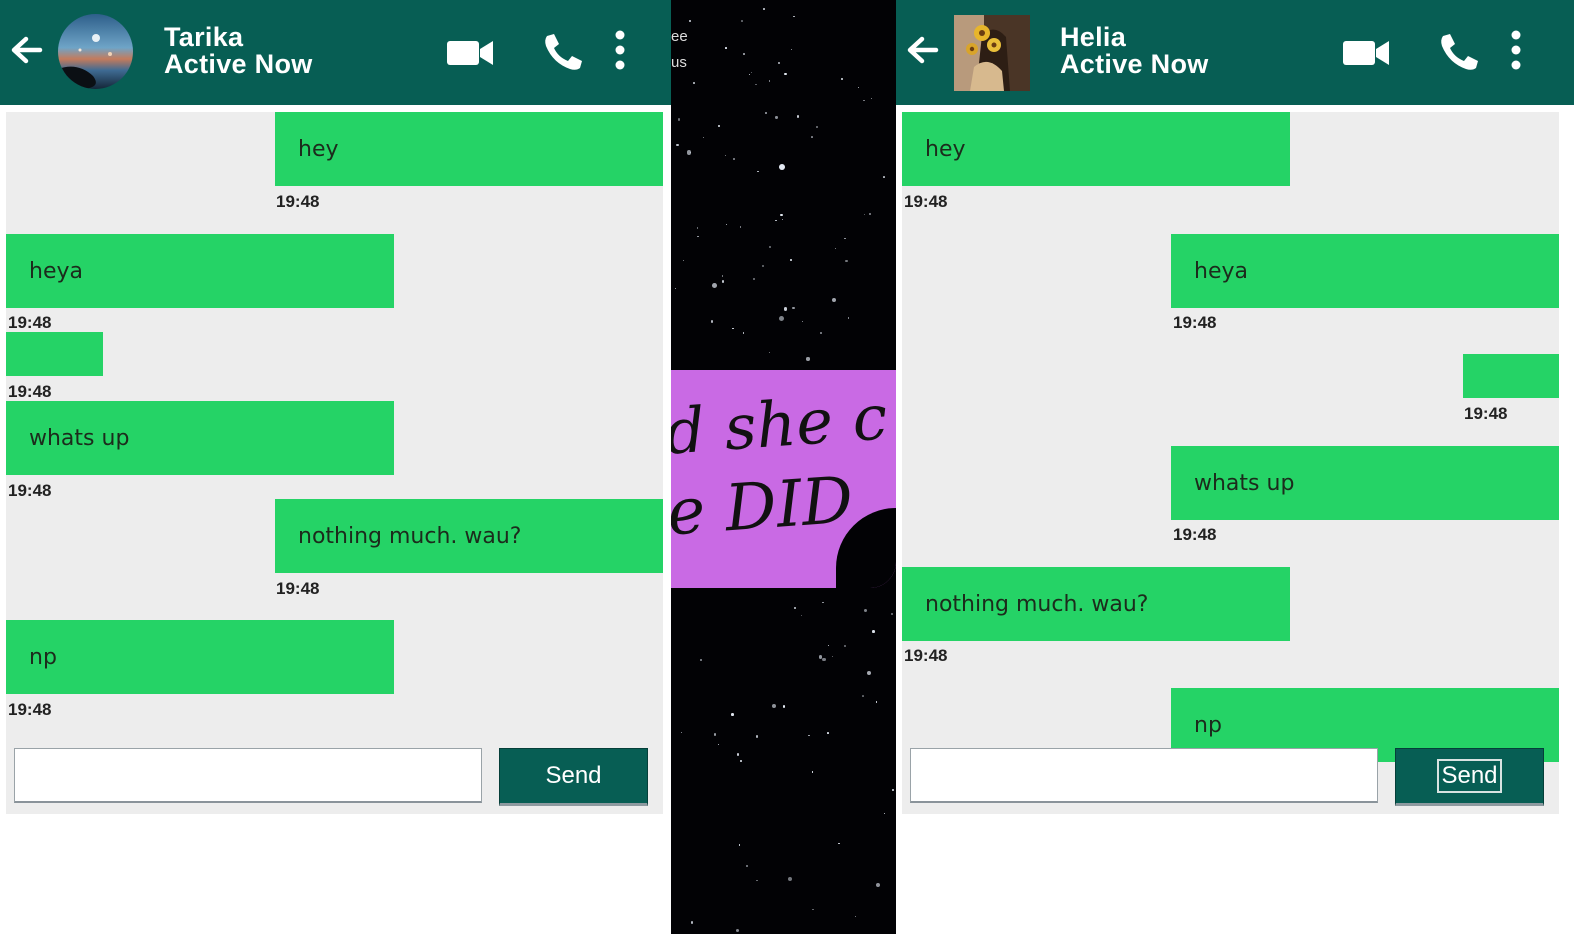  What do you see at coordinates (1037, 604) in the screenshot?
I see `message-text: nothing much. wau?` at bounding box center [1037, 604].